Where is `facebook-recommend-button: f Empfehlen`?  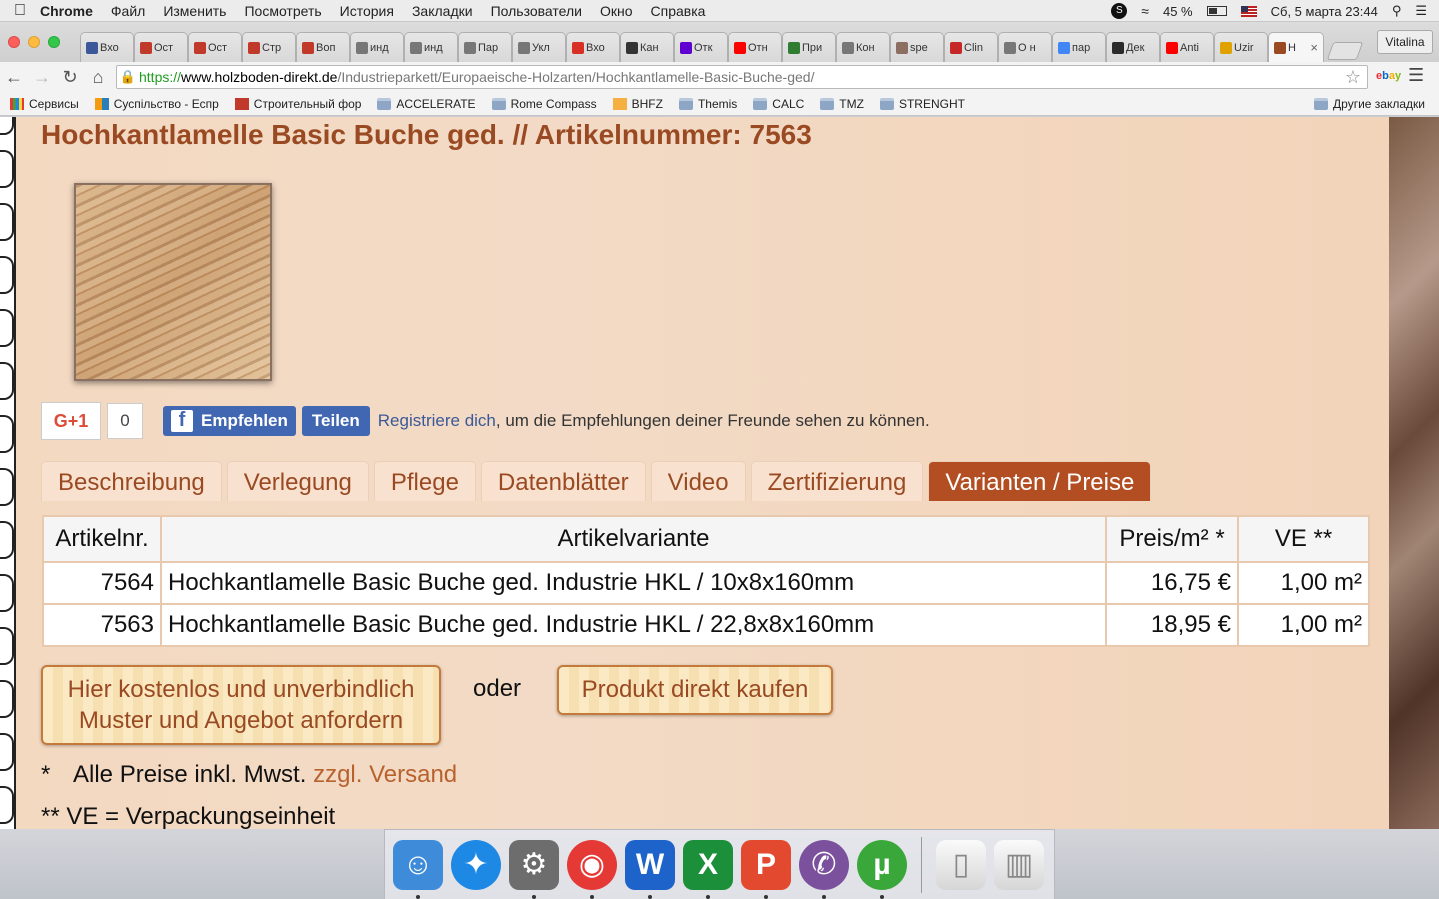
facebook-recommend-button: f Empfehlen is located at coordinates (229, 421).